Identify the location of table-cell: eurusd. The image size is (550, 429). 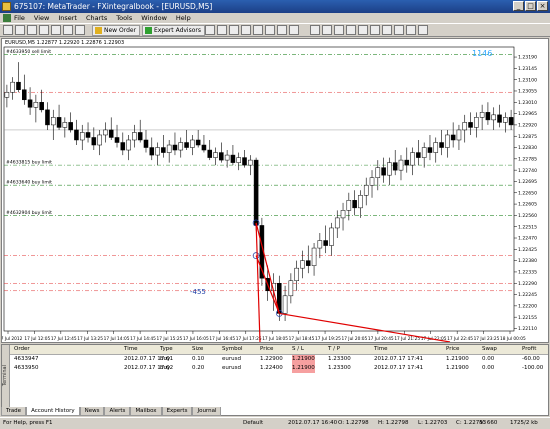
(231, 368).